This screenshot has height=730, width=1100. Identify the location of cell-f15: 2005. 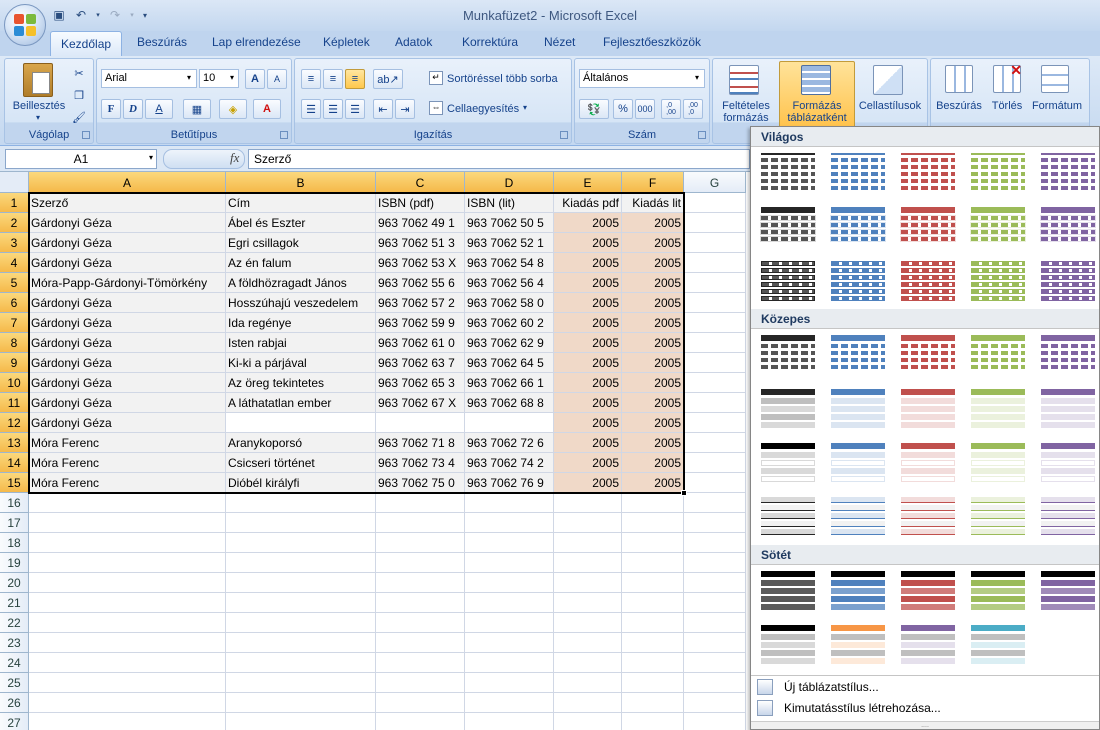
(653, 483).